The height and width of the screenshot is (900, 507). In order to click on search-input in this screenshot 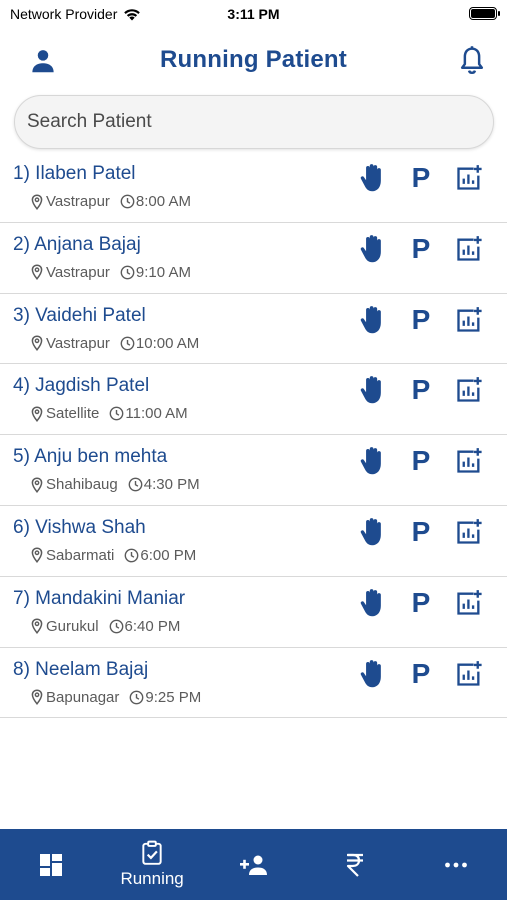, I will do `click(254, 122)`.